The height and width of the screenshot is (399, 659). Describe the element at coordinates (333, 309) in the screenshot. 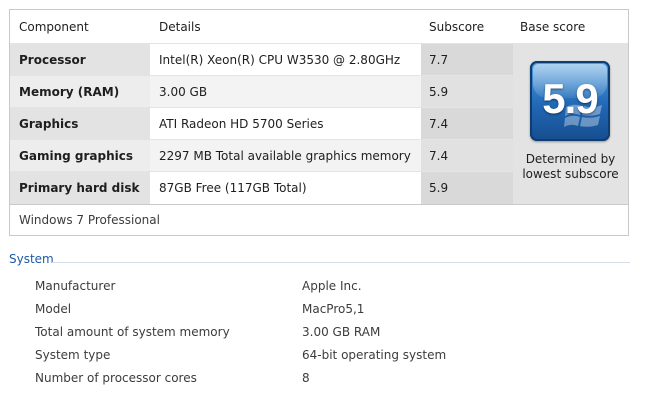

I see `system-value: MacPro5,1` at that location.